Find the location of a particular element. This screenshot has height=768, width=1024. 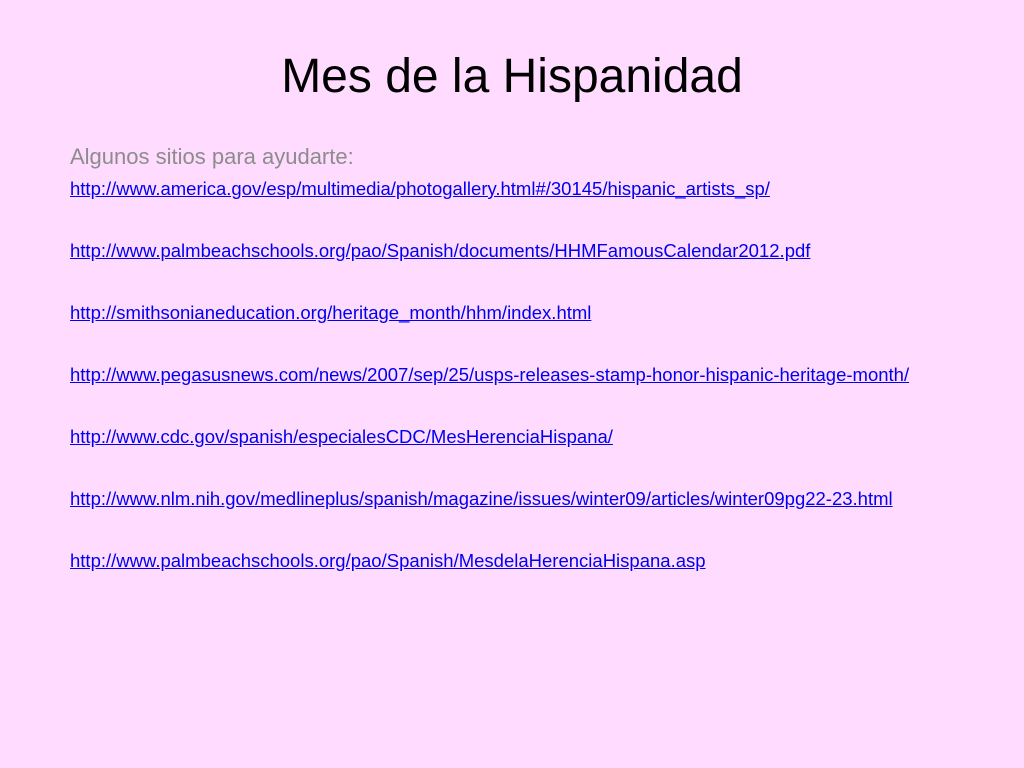

intro-text: Algunos sitios para ayudarte: is located at coordinates (212, 156).